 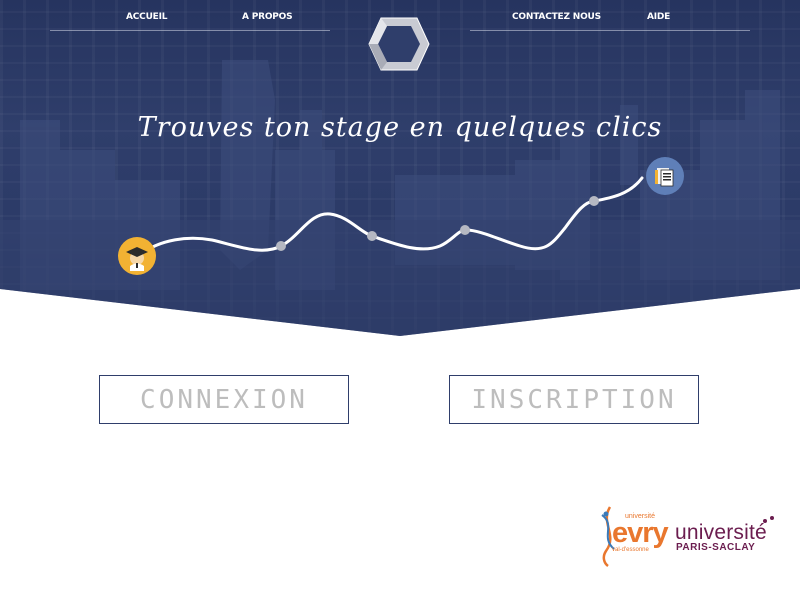 I want to click on documents-icon, so click(x=665, y=176).